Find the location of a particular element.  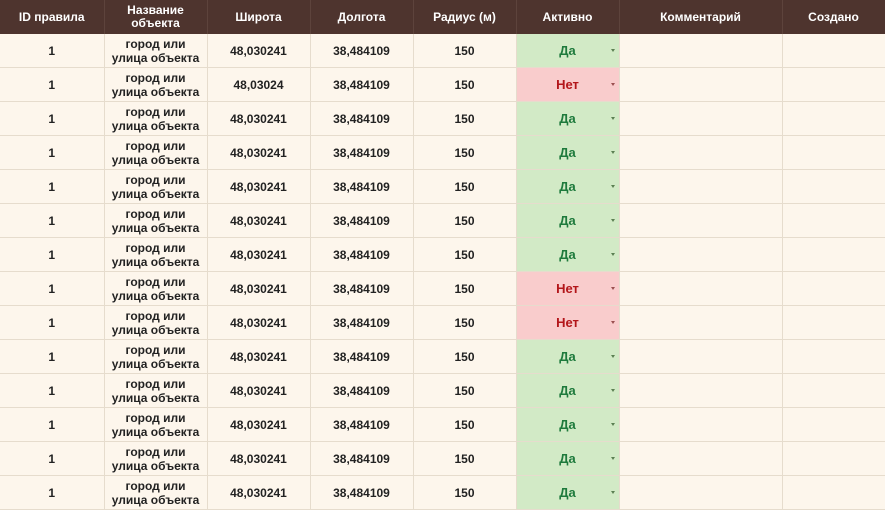

header-comment: Комментарий is located at coordinates (701, 17).